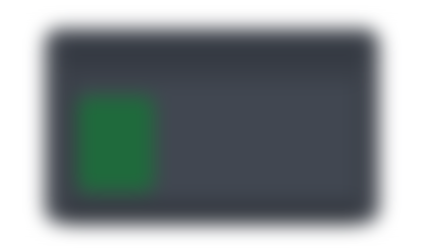 The image size is (442, 250). Describe the element at coordinates (213, 51) in the screenshot. I see `window-titlebar` at that location.